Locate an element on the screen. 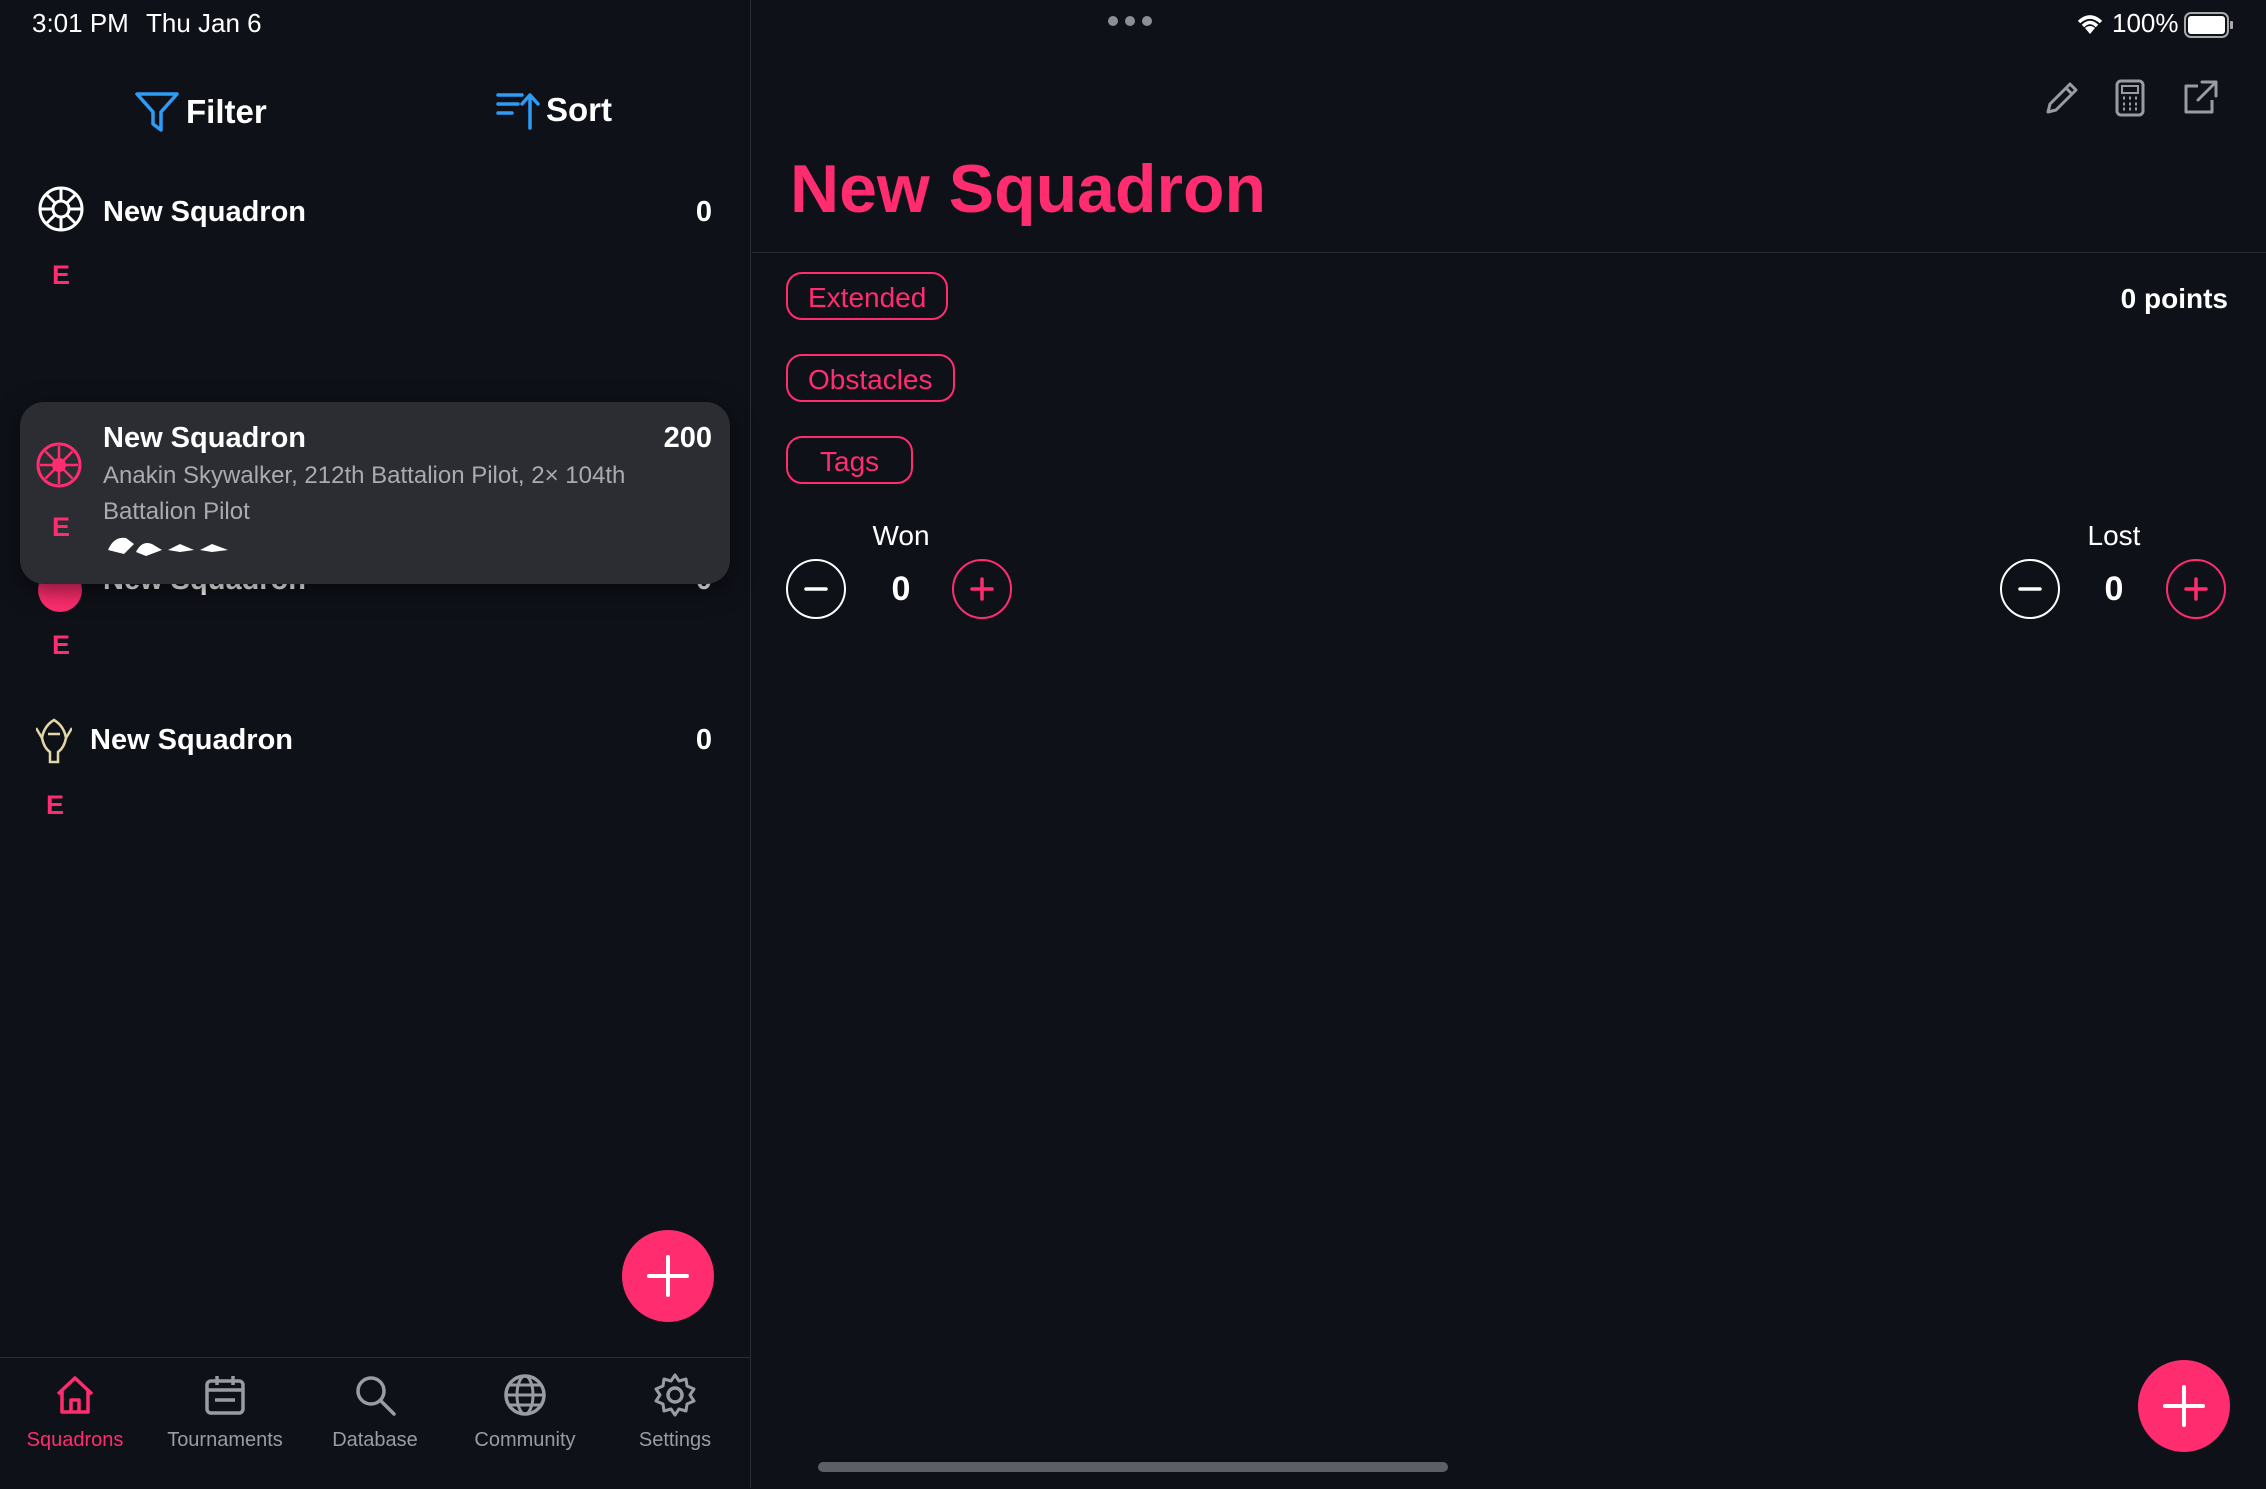 The height and width of the screenshot is (1489, 2266). calendar-icon is located at coordinates (225, 1395).